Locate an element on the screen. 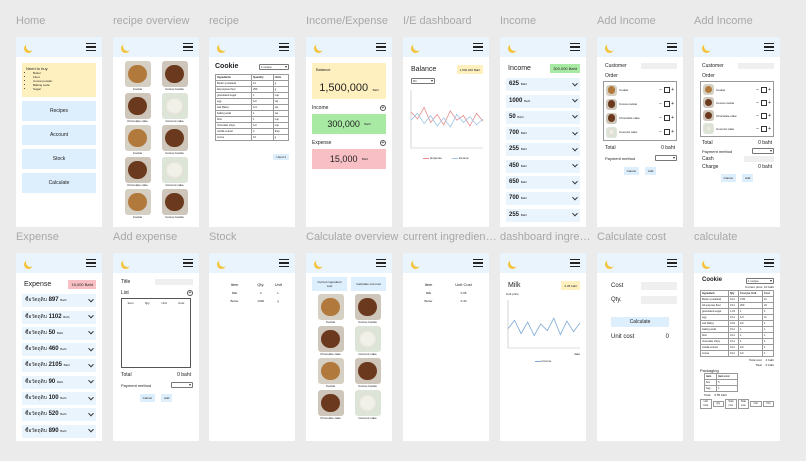 The image size is (806, 461). qty-input is located at coordinates (659, 300).